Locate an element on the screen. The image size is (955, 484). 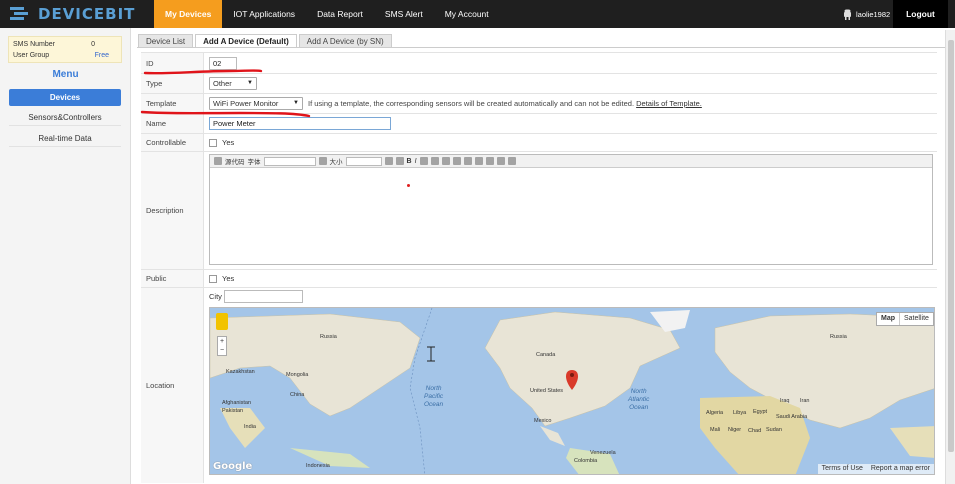
paste-word-icon is located at coordinates (511, 161).